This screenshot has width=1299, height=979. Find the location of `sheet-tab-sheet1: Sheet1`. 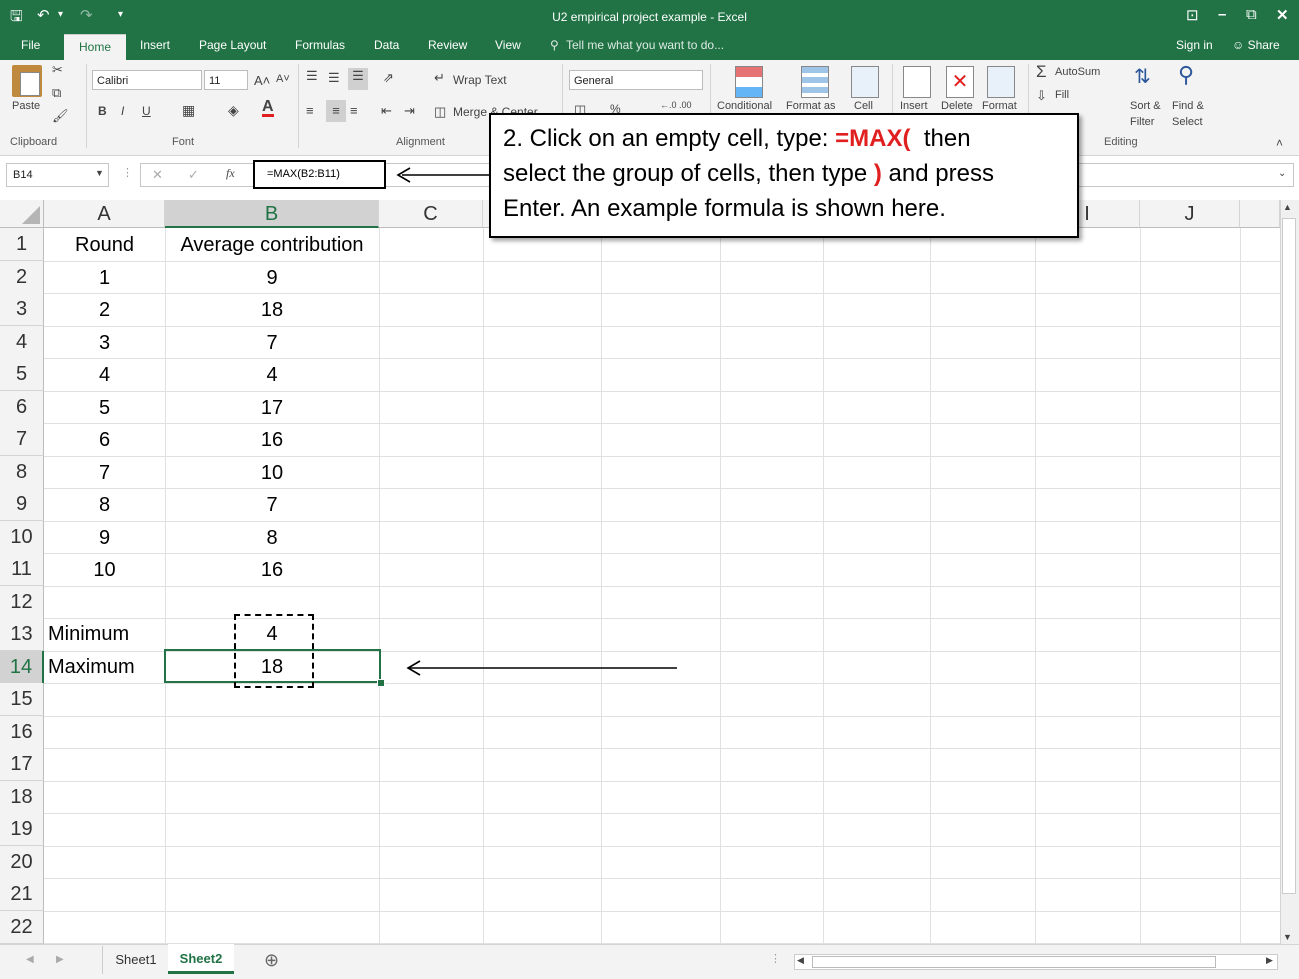

sheet-tab-sheet1: Sheet1 is located at coordinates (135, 960).